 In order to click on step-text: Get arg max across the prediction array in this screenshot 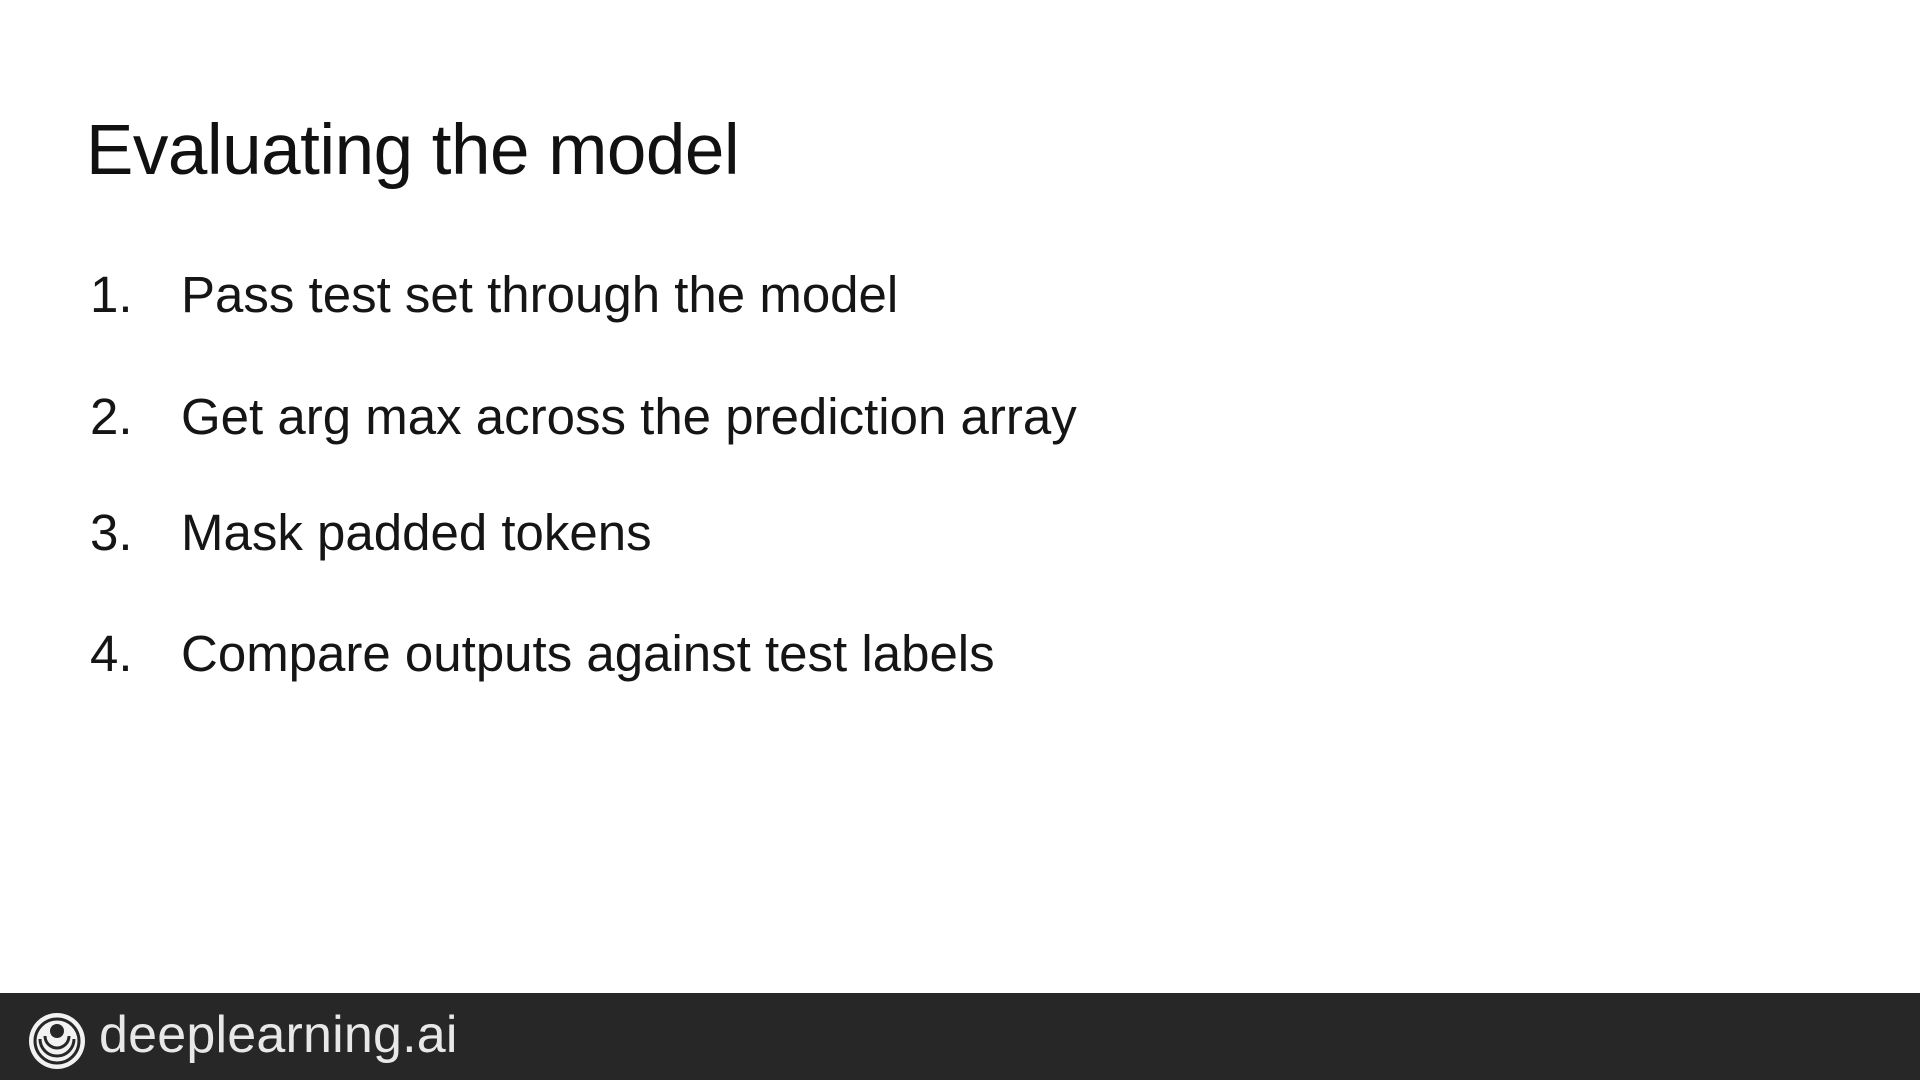, I will do `click(629, 416)`.